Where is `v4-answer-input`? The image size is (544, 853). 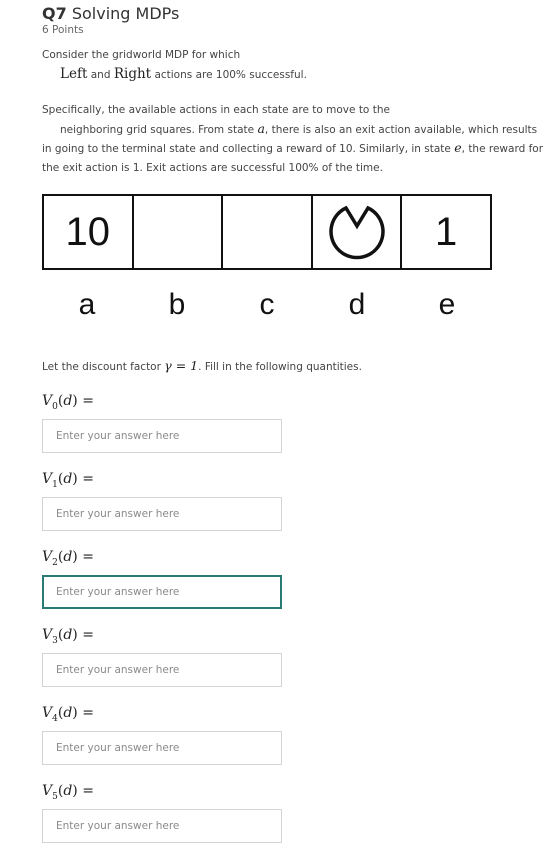 v4-answer-input is located at coordinates (162, 748).